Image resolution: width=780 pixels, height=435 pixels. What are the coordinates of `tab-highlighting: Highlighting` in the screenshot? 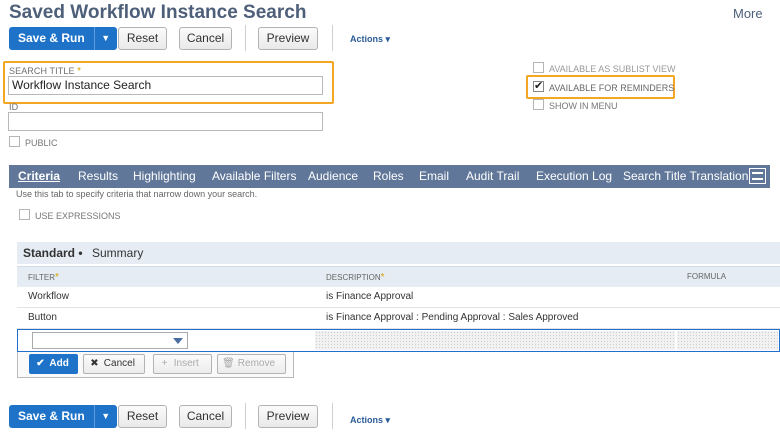 It's located at (164, 176).